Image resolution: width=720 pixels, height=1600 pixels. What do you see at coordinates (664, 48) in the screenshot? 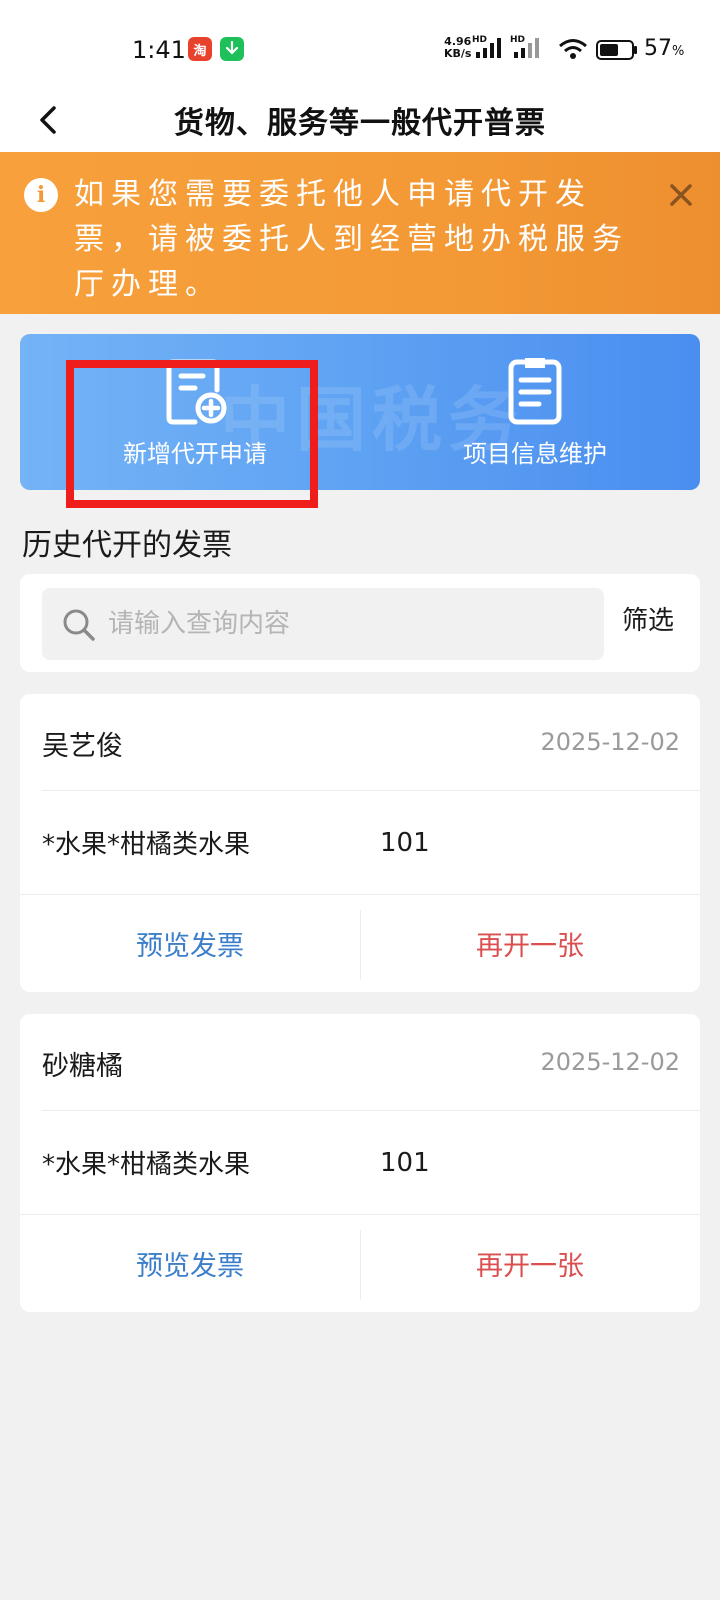
I see `battery-percent: 57%` at bounding box center [664, 48].